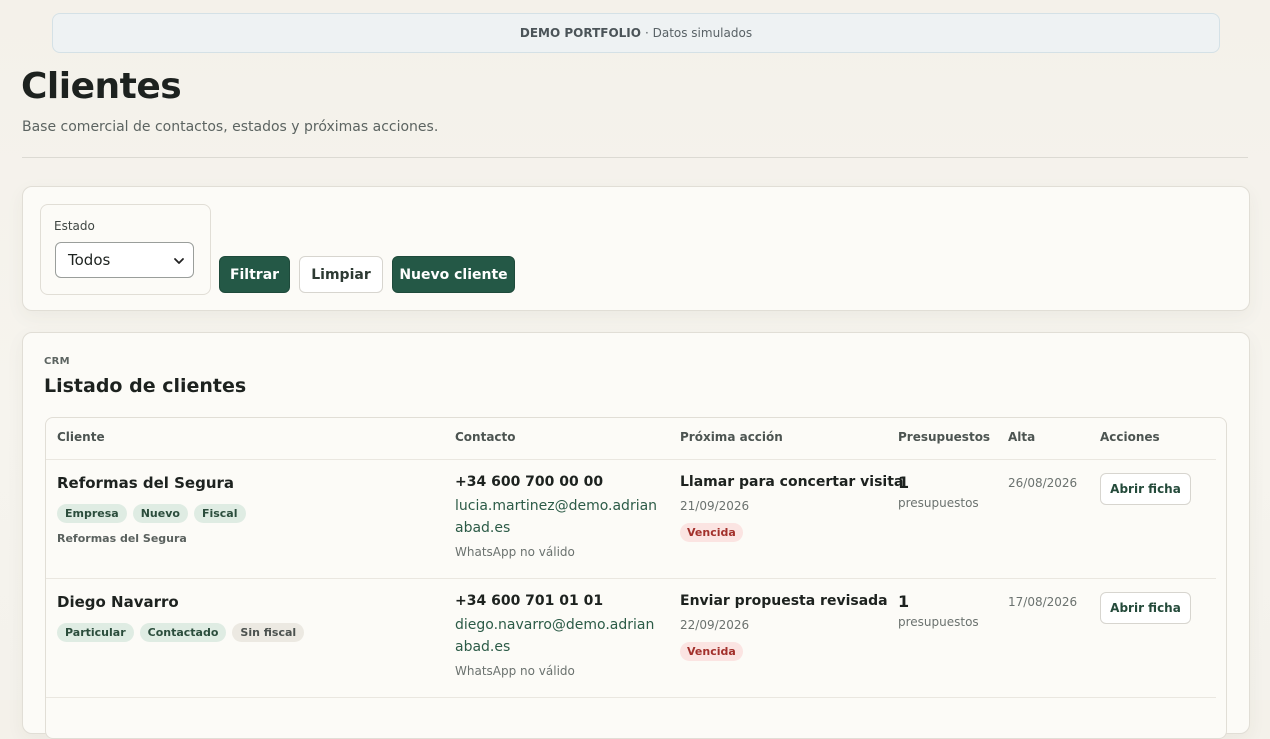 Image resolution: width=1270 pixels, height=739 pixels. I want to click on contact-email: diego.navarro@demo.adrianabad.es, so click(557, 636).